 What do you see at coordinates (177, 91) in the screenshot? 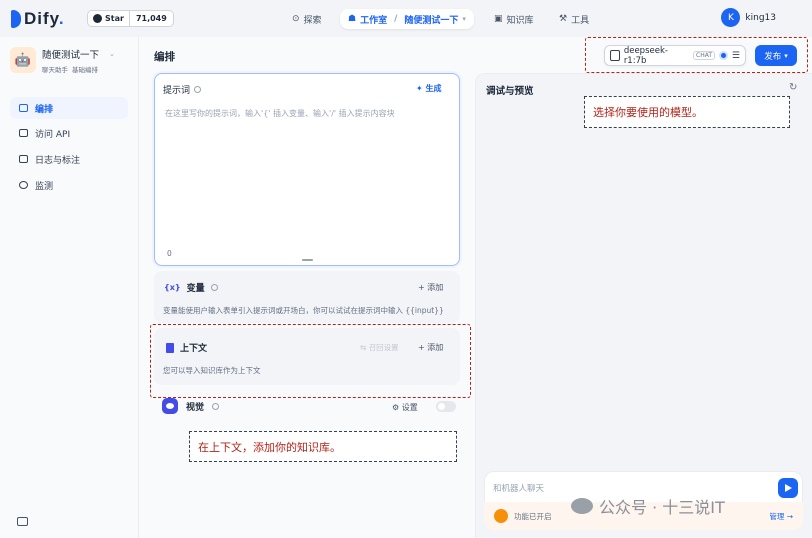
I see `prompt-label: 提示词` at bounding box center [177, 91].